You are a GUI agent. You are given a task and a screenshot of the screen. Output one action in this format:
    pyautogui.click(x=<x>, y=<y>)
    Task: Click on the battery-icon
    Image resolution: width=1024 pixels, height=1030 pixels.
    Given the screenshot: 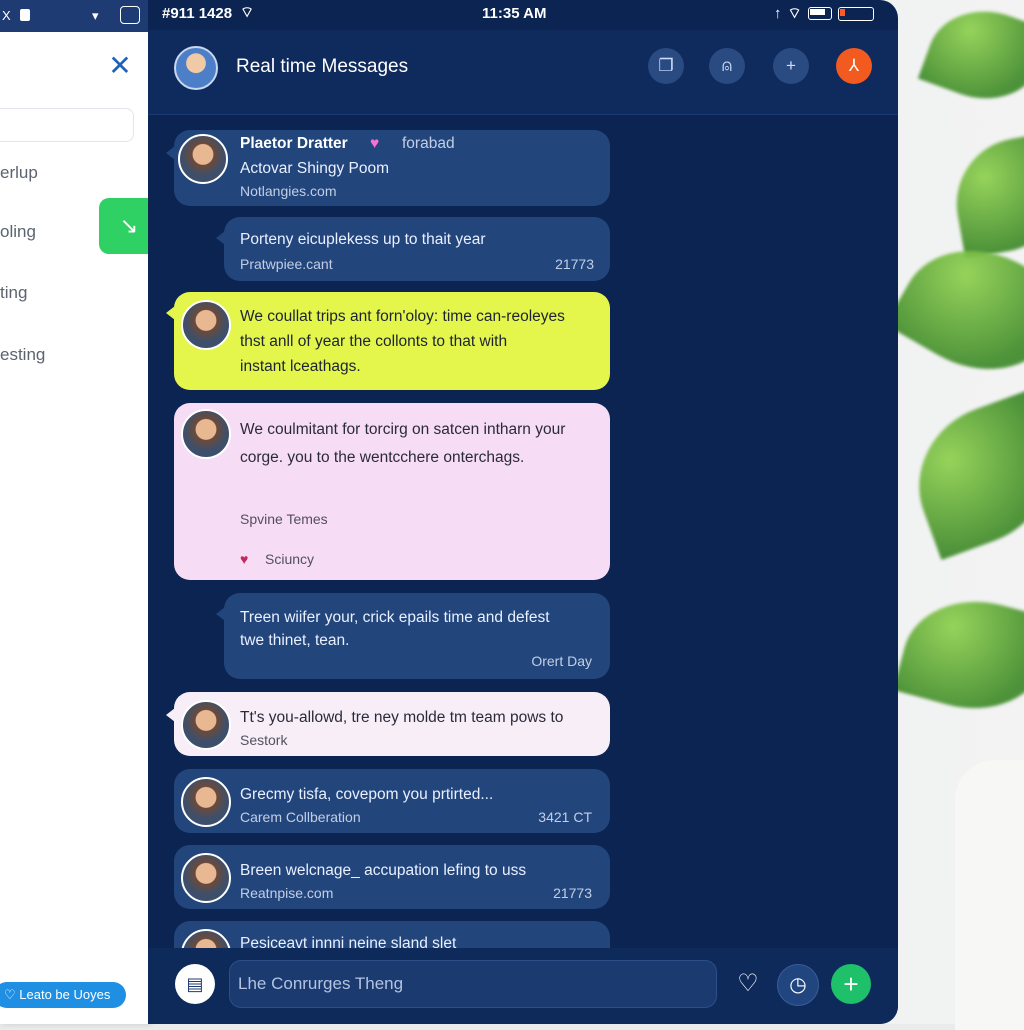 What is the action you would take?
    pyautogui.click(x=819, y=13)
    